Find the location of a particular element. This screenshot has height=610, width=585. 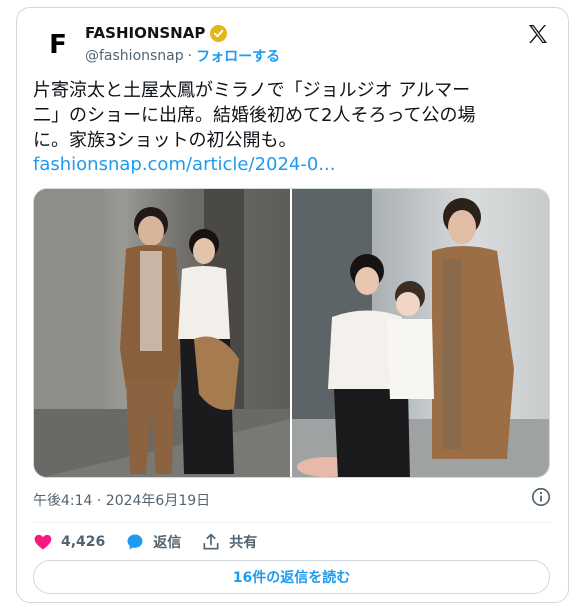

reply-bubble-icon is located at coordinates (135, 542).